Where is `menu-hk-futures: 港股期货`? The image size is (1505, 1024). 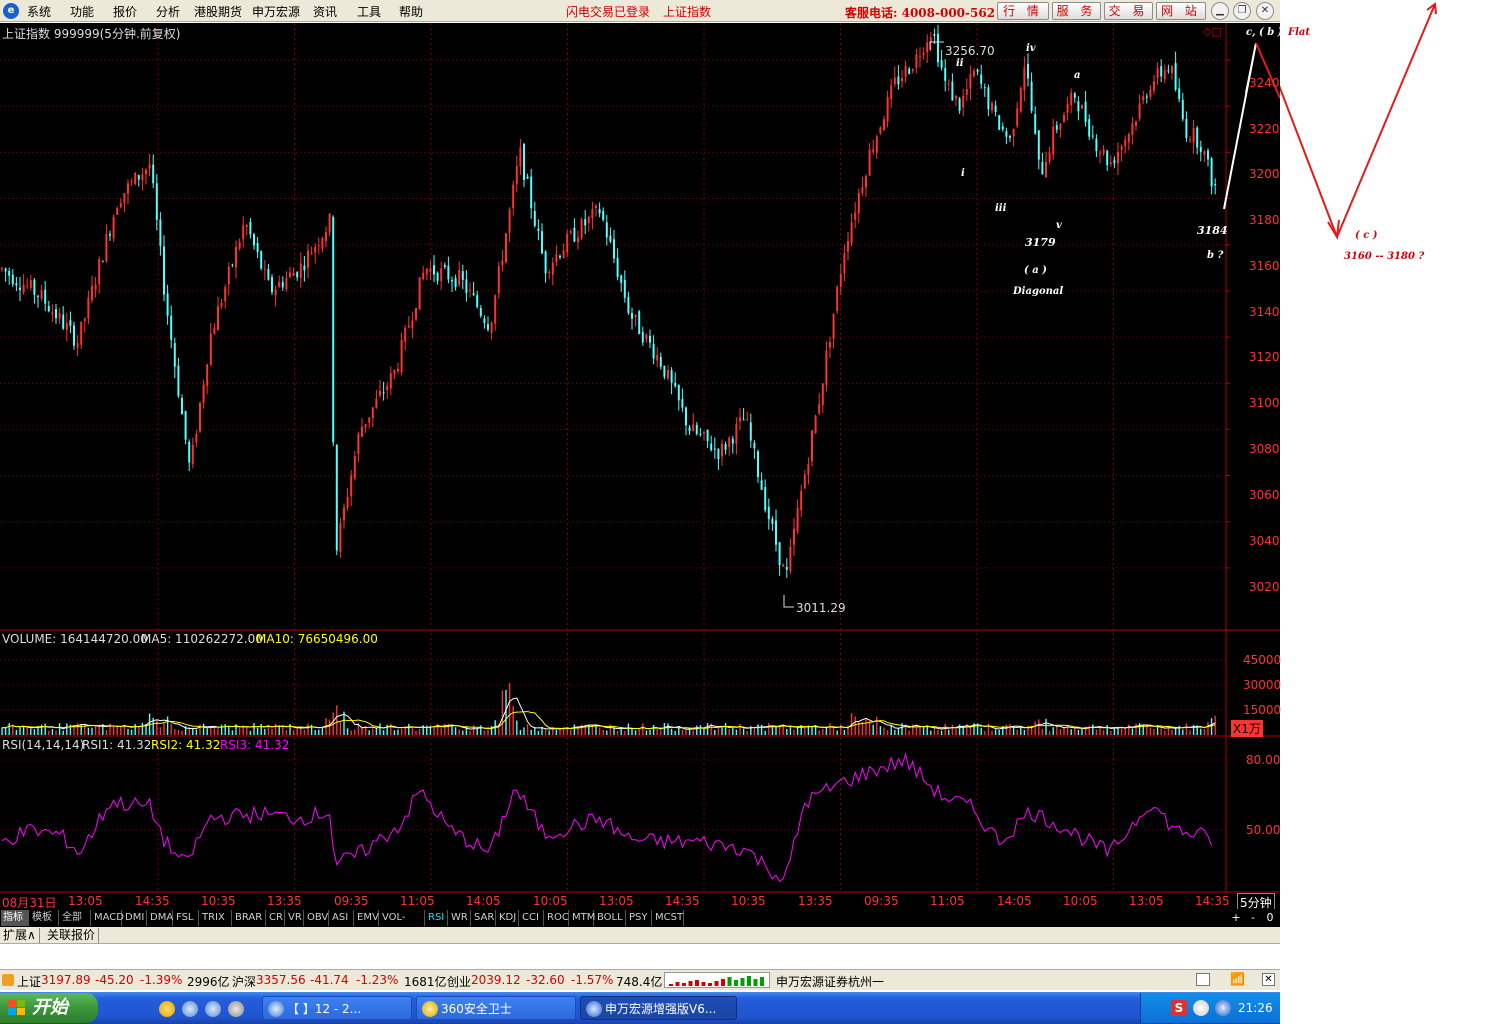 menu-hk-futures: 港股期货 is located at coordinates (218, 11).